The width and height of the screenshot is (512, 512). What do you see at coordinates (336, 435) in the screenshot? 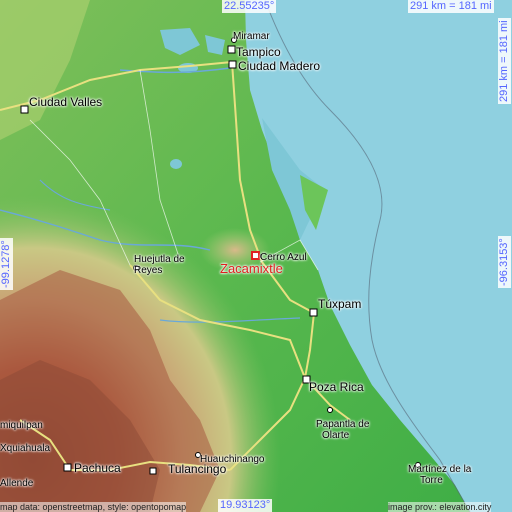
I see `place-label-papantla-2: Olarte` at bounding box center [336, 435].